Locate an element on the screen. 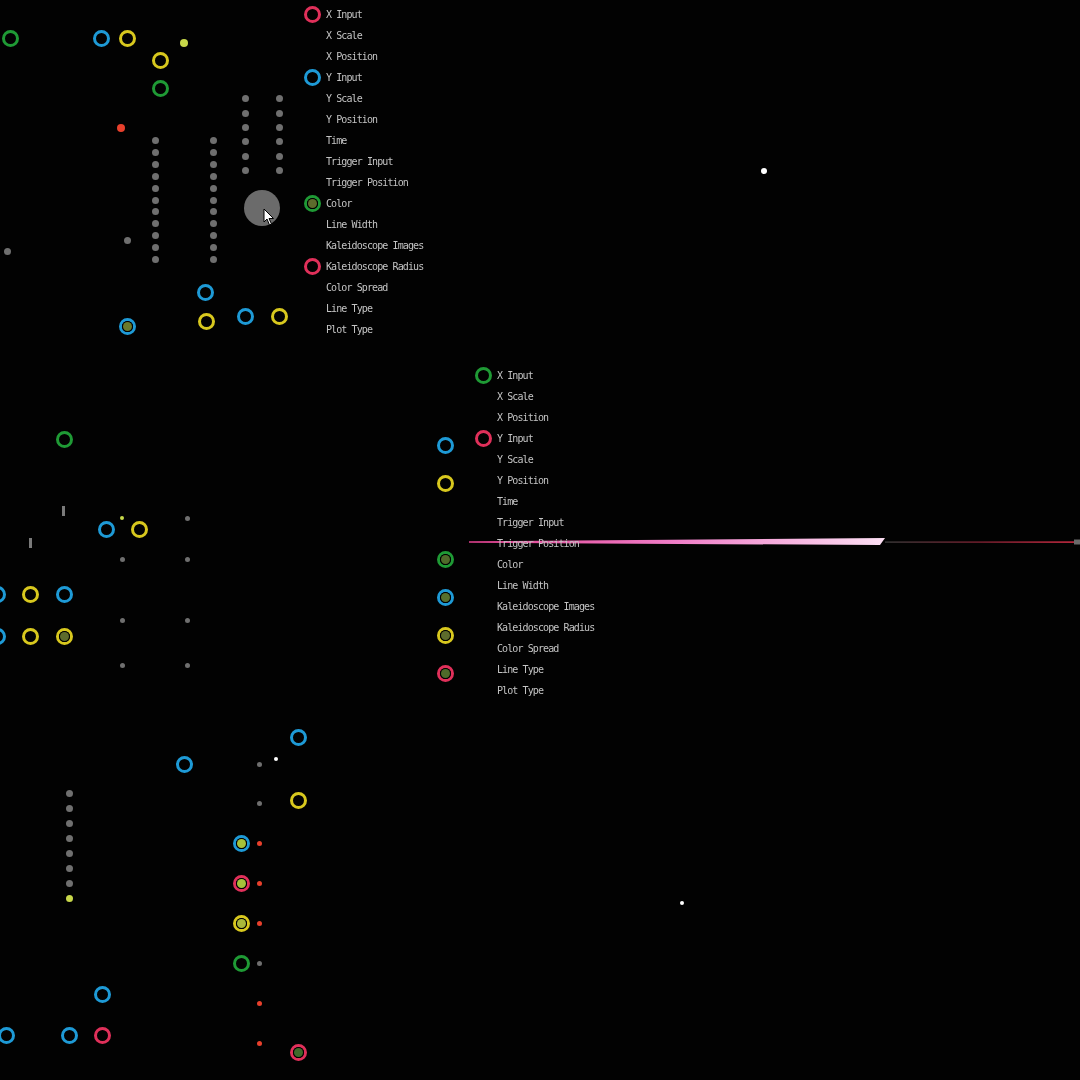  handle-disc is located at coordinates (262, 208).